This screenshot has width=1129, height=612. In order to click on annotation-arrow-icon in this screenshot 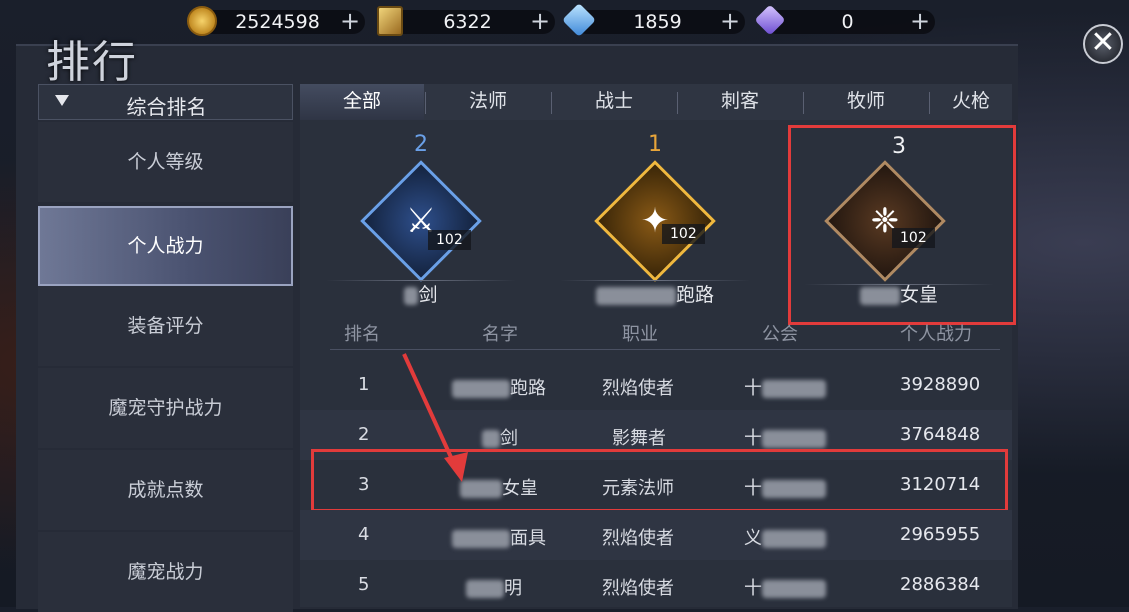, I will do `click(435, 417)`.